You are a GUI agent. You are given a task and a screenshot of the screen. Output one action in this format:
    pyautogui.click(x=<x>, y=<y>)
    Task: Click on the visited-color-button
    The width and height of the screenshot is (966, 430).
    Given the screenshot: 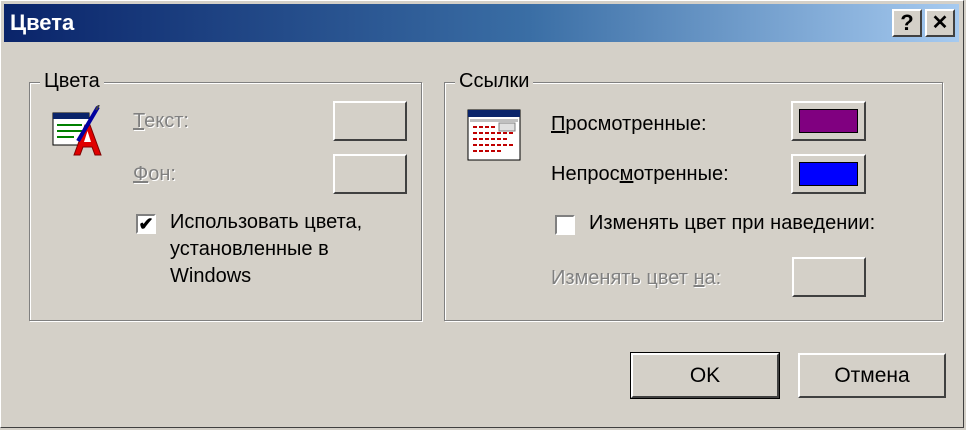 What is the action you would take?
    pyautogui.click(x=828, y=121)
    